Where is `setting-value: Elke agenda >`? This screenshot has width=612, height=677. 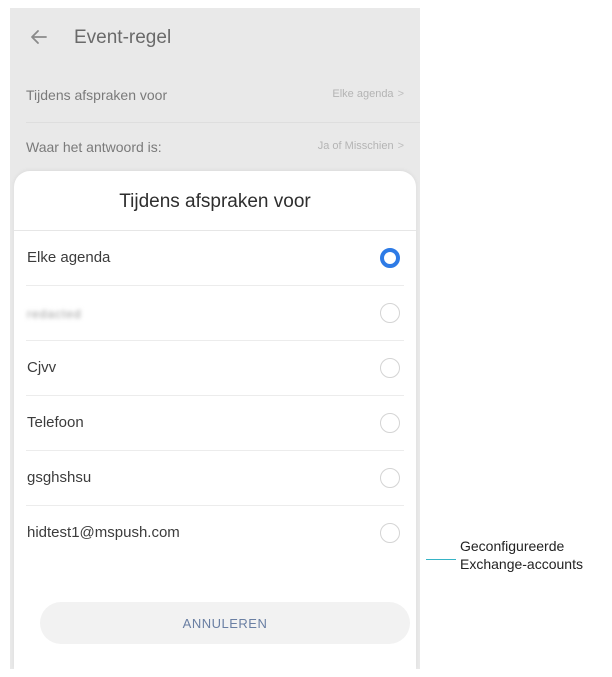 setting-value: Elke agenda > is located at coordinates (368, 94).